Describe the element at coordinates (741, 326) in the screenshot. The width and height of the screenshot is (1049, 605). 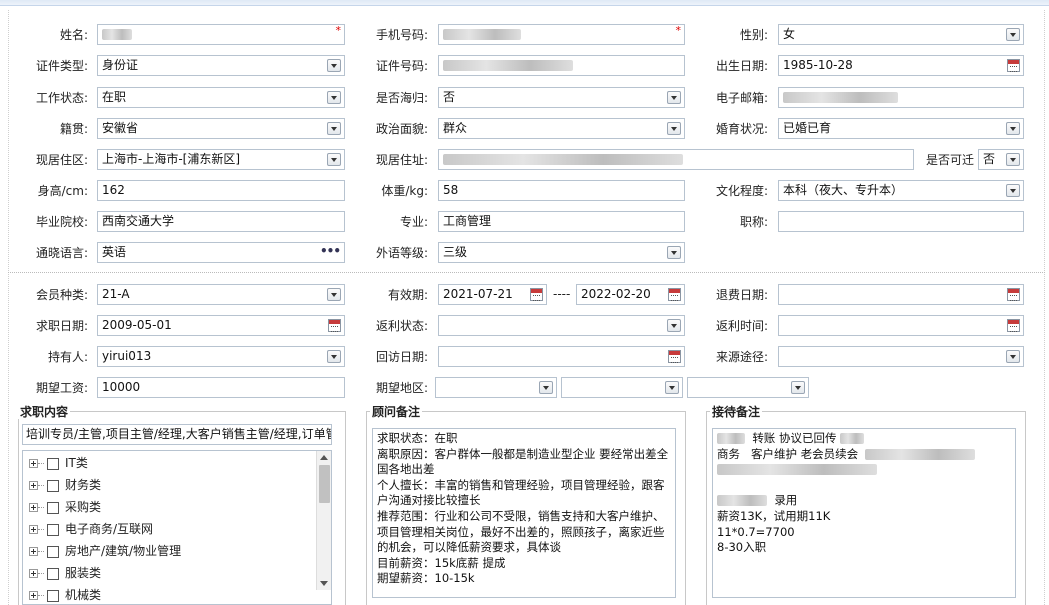
I see `rebate-time-label: 返利时间:` at that location.